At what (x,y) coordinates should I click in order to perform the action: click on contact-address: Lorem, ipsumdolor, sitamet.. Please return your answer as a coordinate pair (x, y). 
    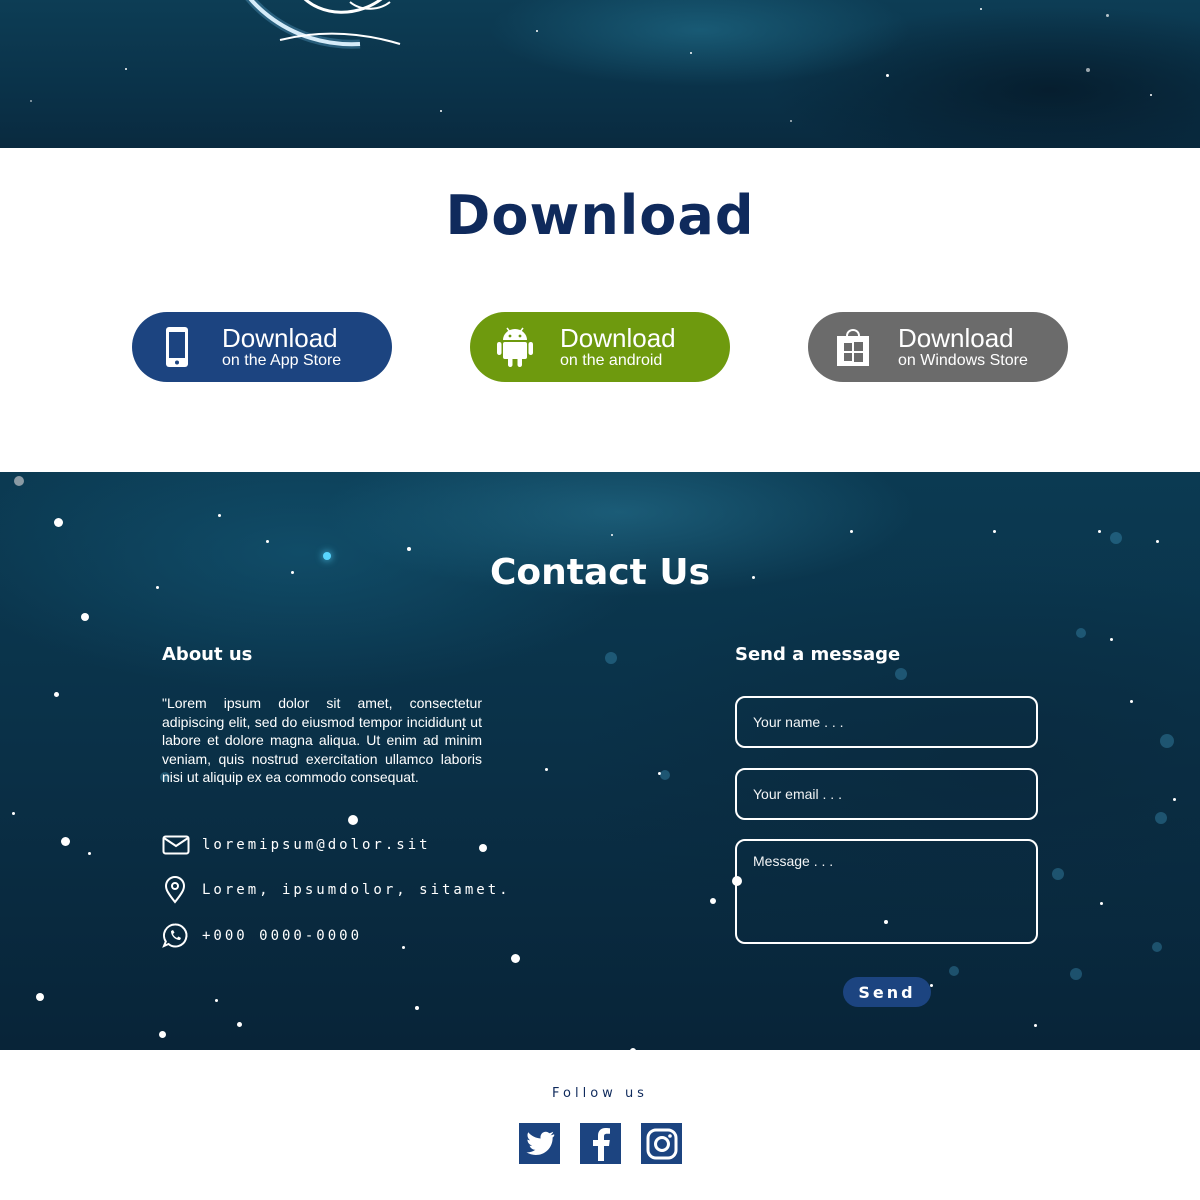
    Looking at the image, I should click on (356, 890).